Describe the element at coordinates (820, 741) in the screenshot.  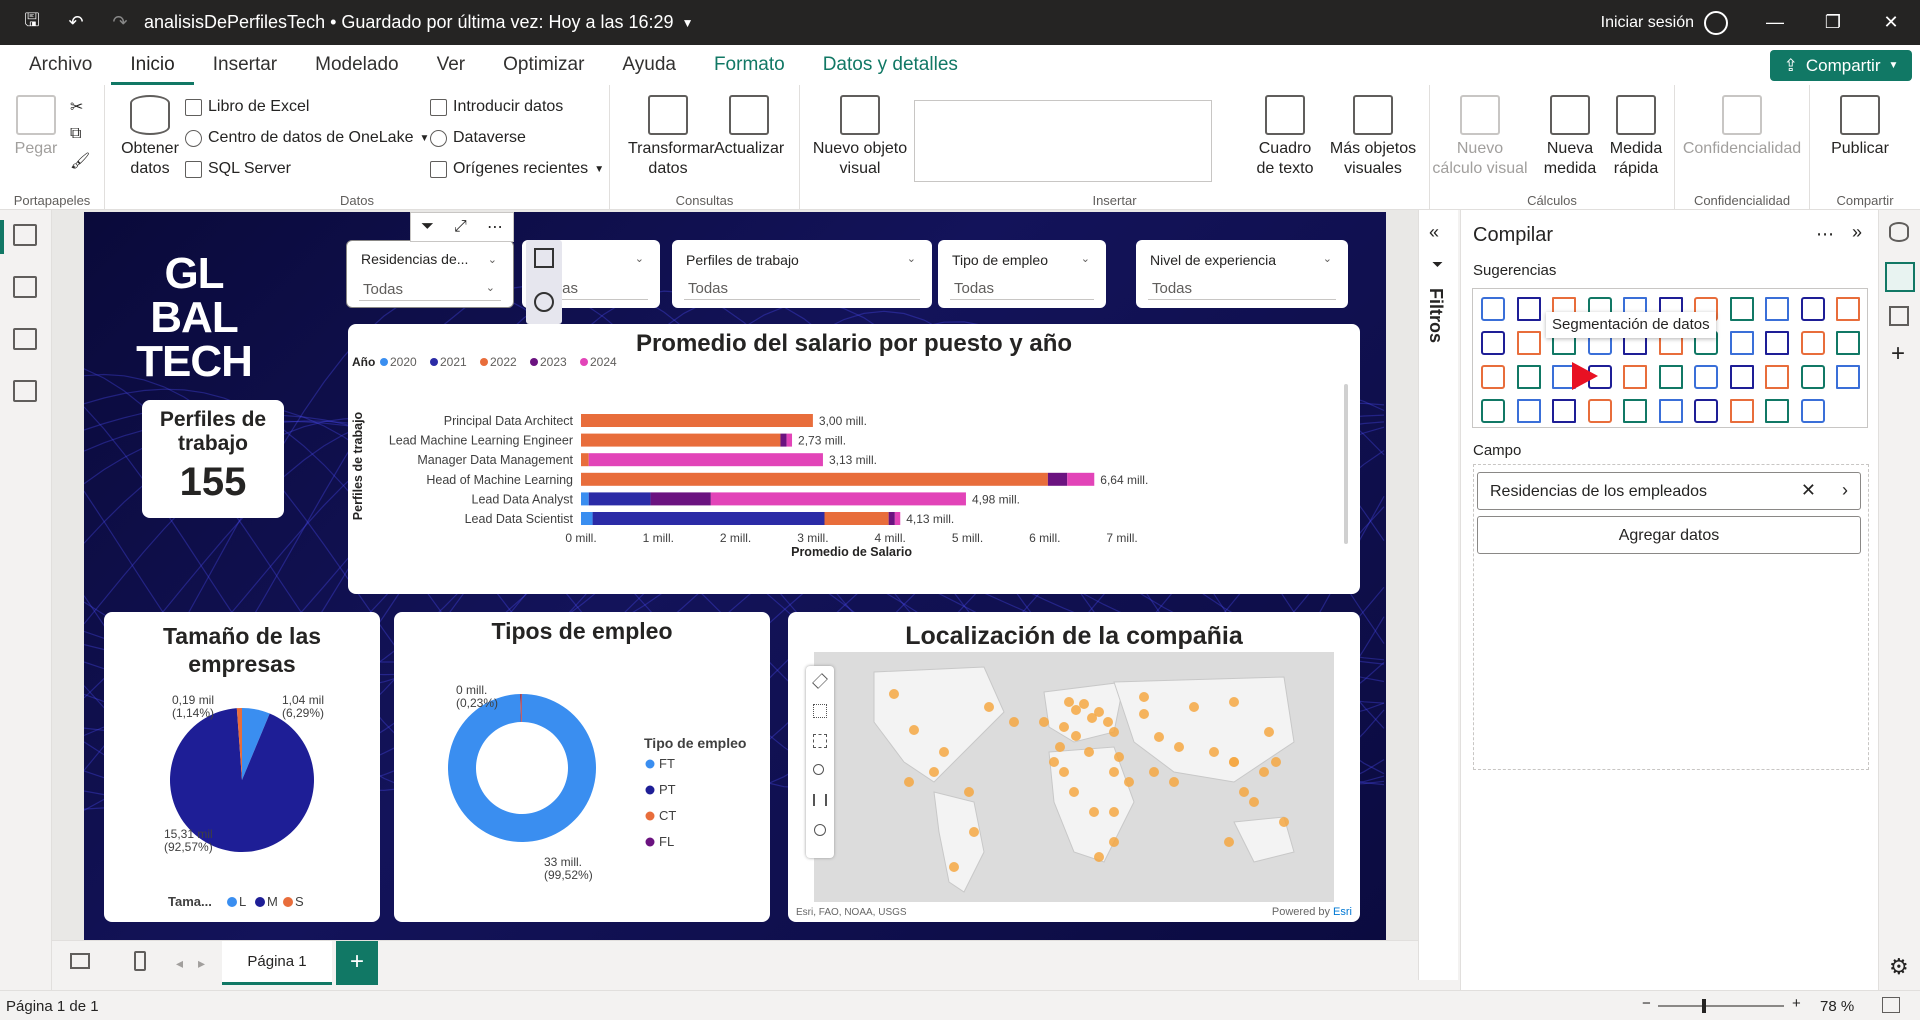
I see `rect-select-icon` at that location.